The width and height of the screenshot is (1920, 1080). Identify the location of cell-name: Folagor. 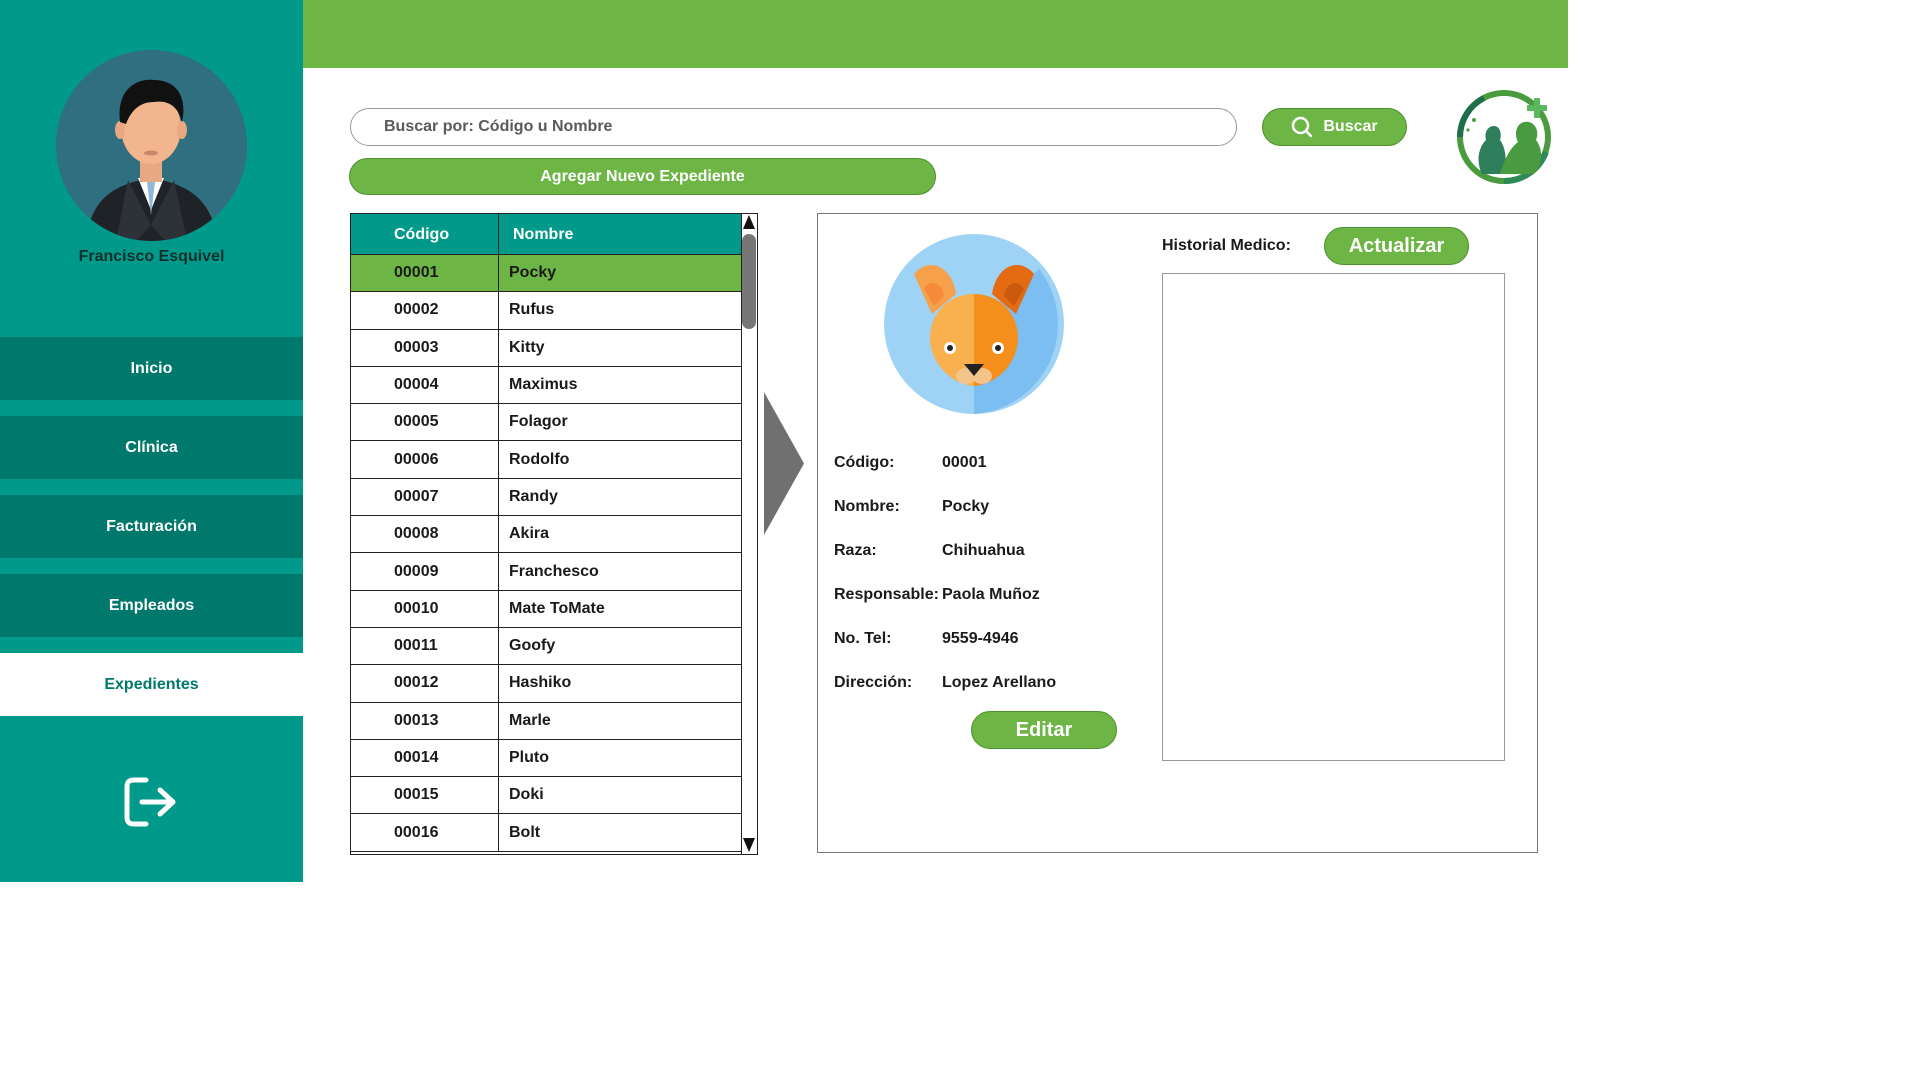
(538, 422).